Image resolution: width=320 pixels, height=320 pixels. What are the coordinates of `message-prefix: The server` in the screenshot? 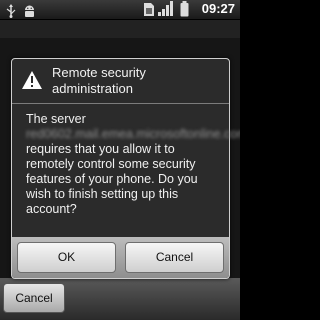 It's located at (56, 119).